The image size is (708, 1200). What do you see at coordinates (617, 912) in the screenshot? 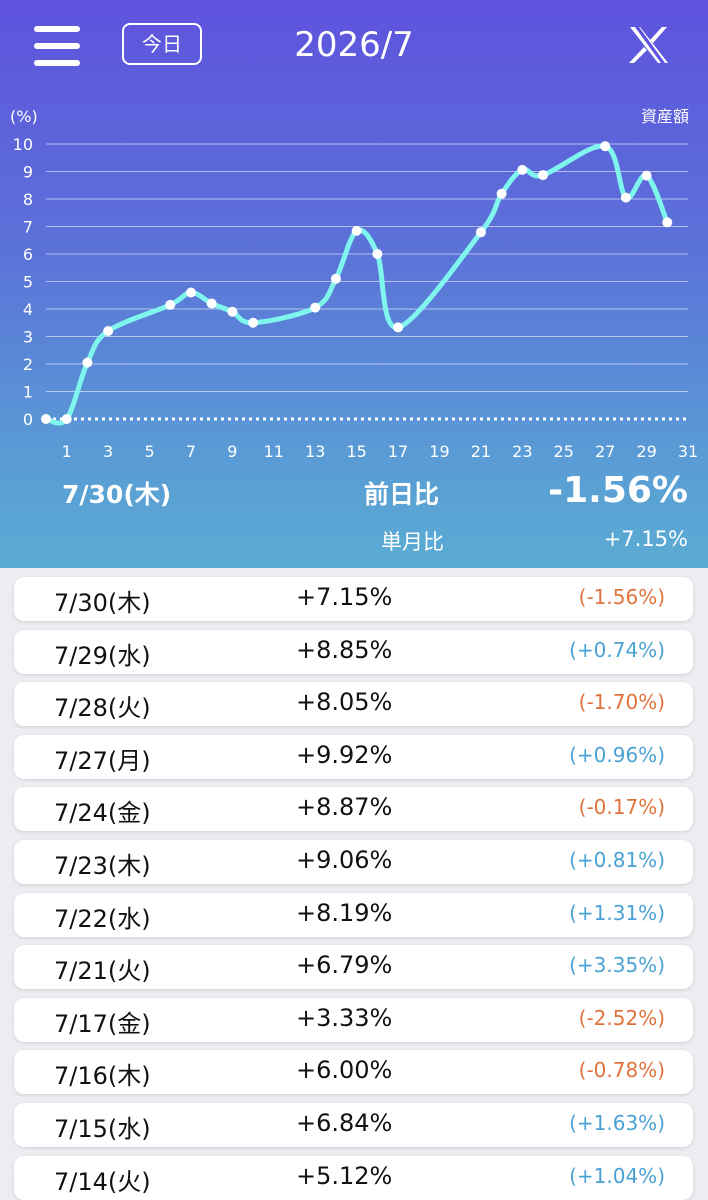
I see `row-daily-change: (+1.31%)` at bounding box center [617, 912].